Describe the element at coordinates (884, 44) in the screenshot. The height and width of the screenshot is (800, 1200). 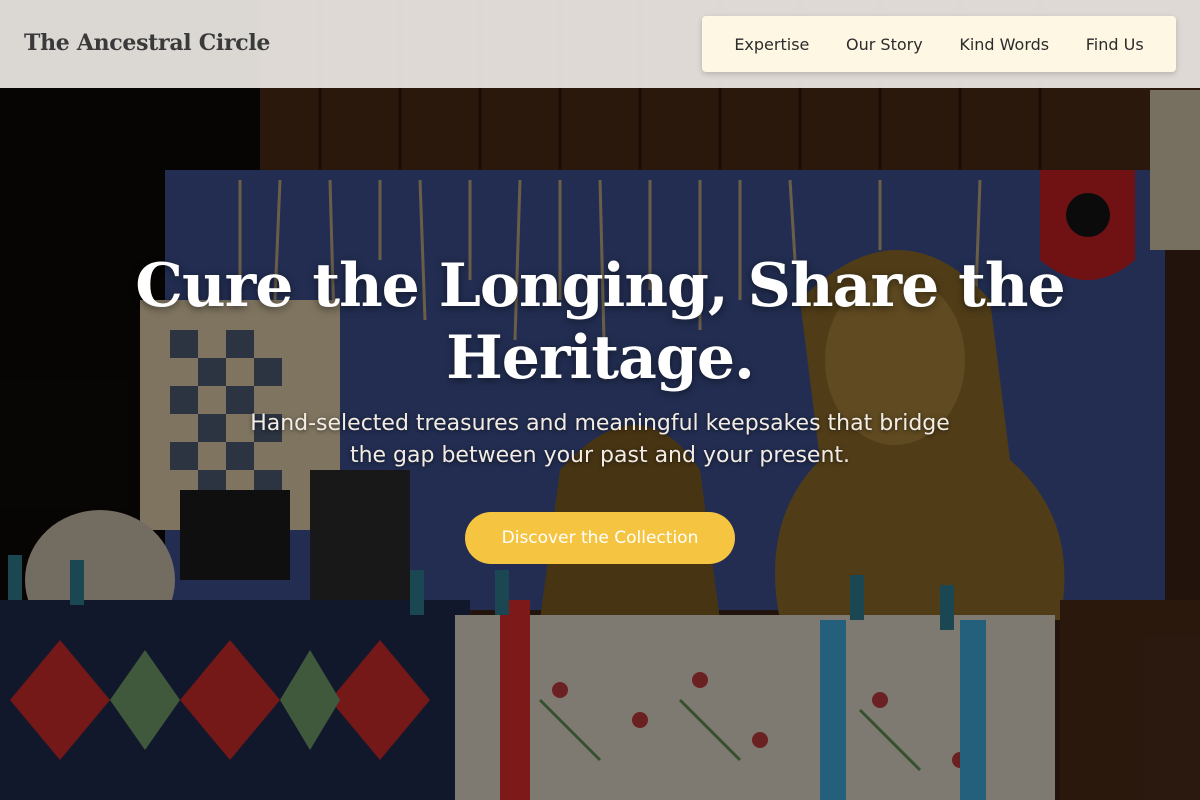
I see `nav-link-our-story: Our Story` at that location.